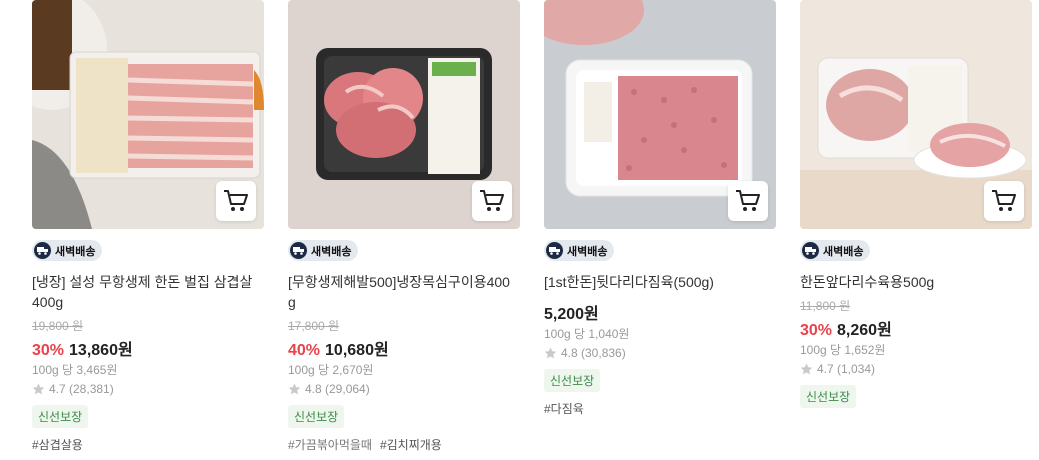  What do you see at coordinates (81, 389) in the screenshot?
I see `rating-text: 4.7 (28,381)` at bounding box center [81, 389].